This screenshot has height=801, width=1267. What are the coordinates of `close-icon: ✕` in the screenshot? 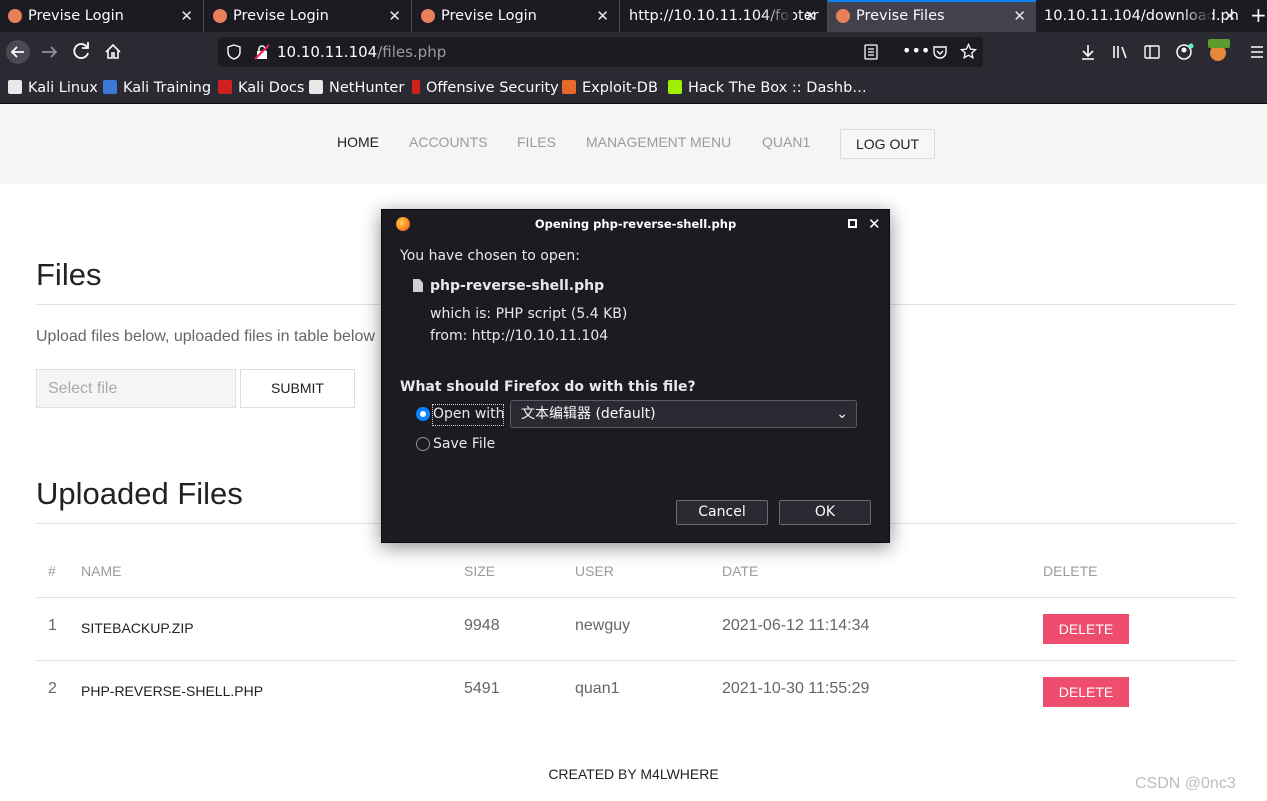 It's located at (874, 224).